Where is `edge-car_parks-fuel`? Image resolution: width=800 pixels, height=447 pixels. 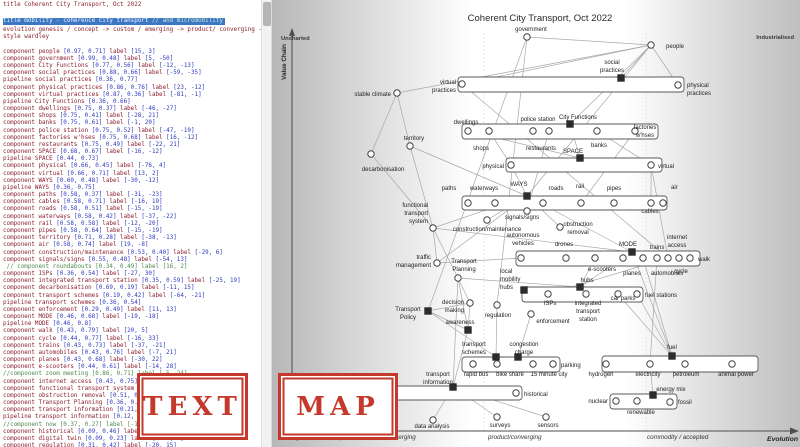 edge-car_parks-fuel is located at coordinates (645, 325).